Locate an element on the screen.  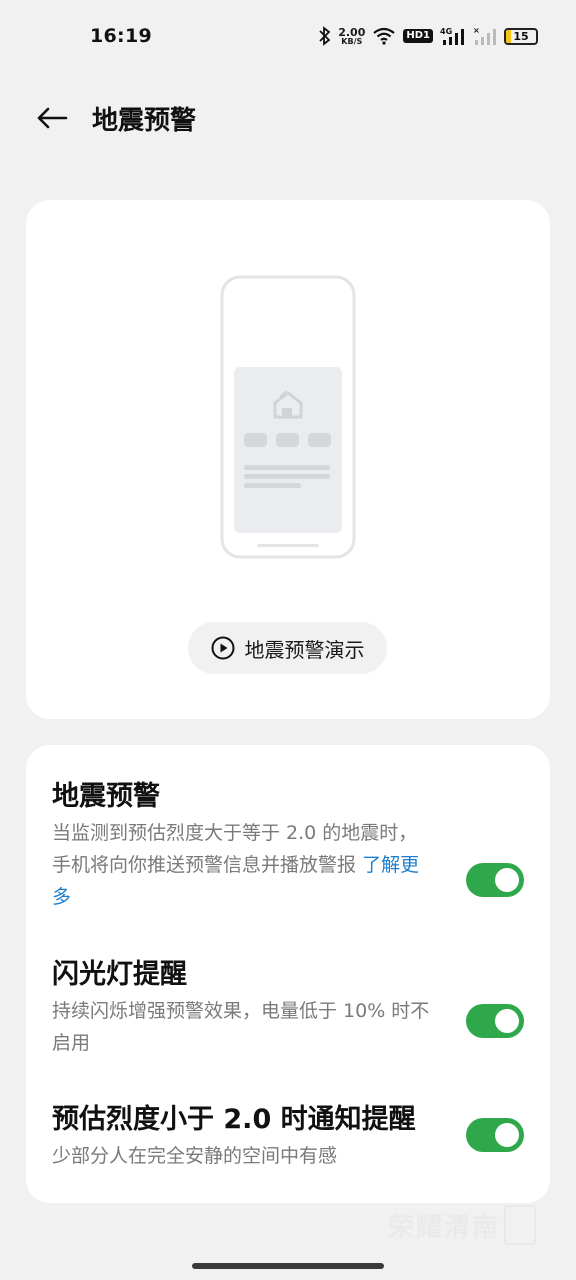
phone-alert-illustration is located at coordinates (288, 417).